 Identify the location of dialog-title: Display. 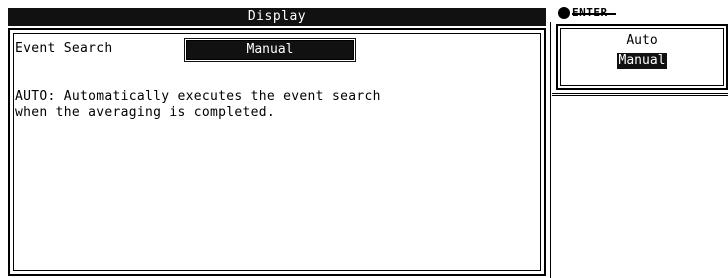
(277, 17).